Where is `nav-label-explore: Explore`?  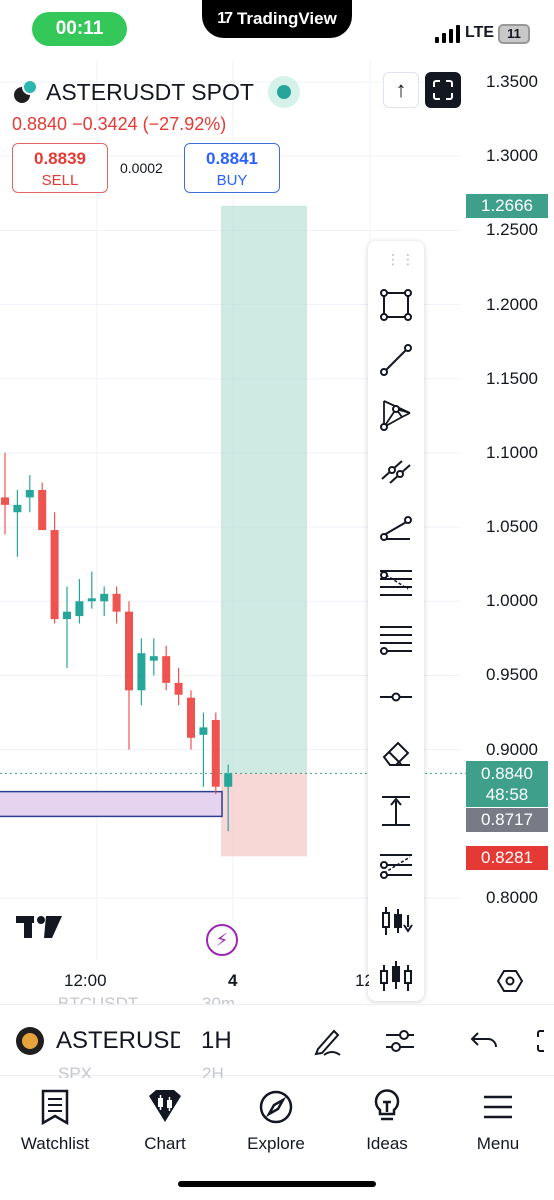 nav-label-explore: Explore is located at coordinates (276, 1143).